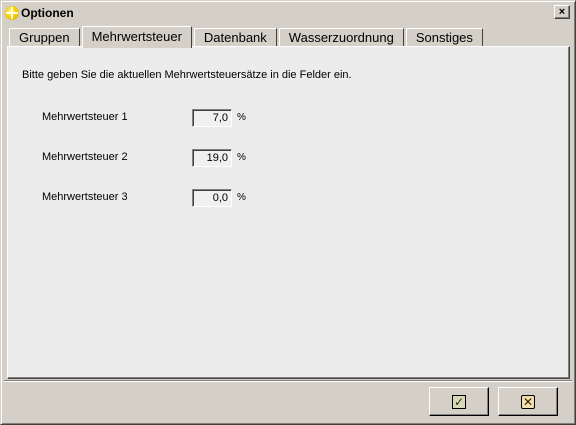 This screenshot has height=425, width=576. Describe the element at coordinates (136, 37) in the screenshot. I see `tab-mehrwertsteuer: Mehrwertsteuer` at that location.